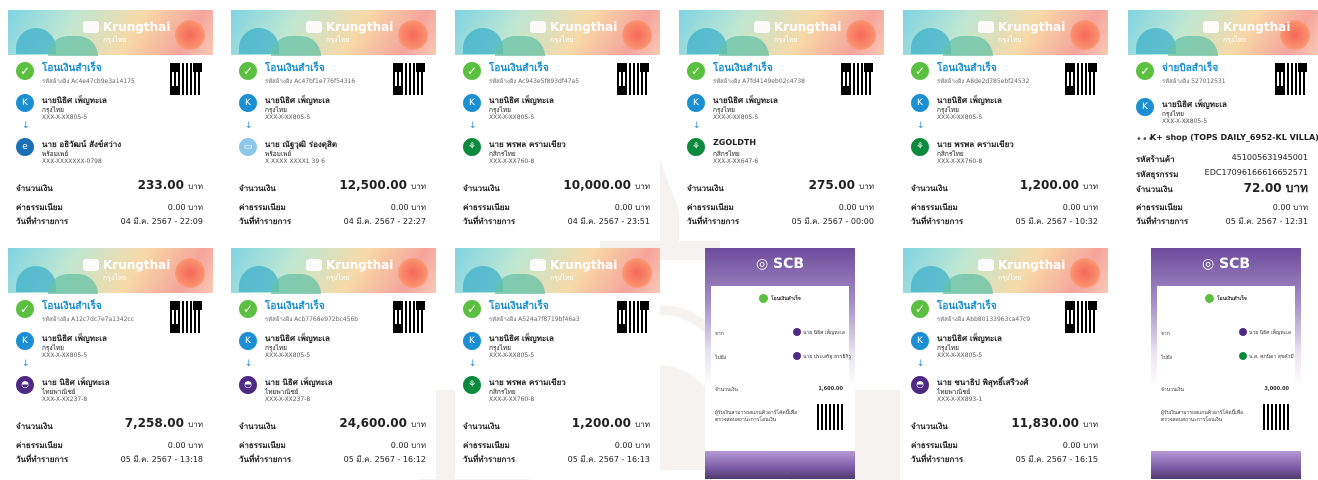  What do you see at coordinates (920, 385) in the screenshot?
I see `scb-bank-icon: ◓` at bounding box center [920, 385].